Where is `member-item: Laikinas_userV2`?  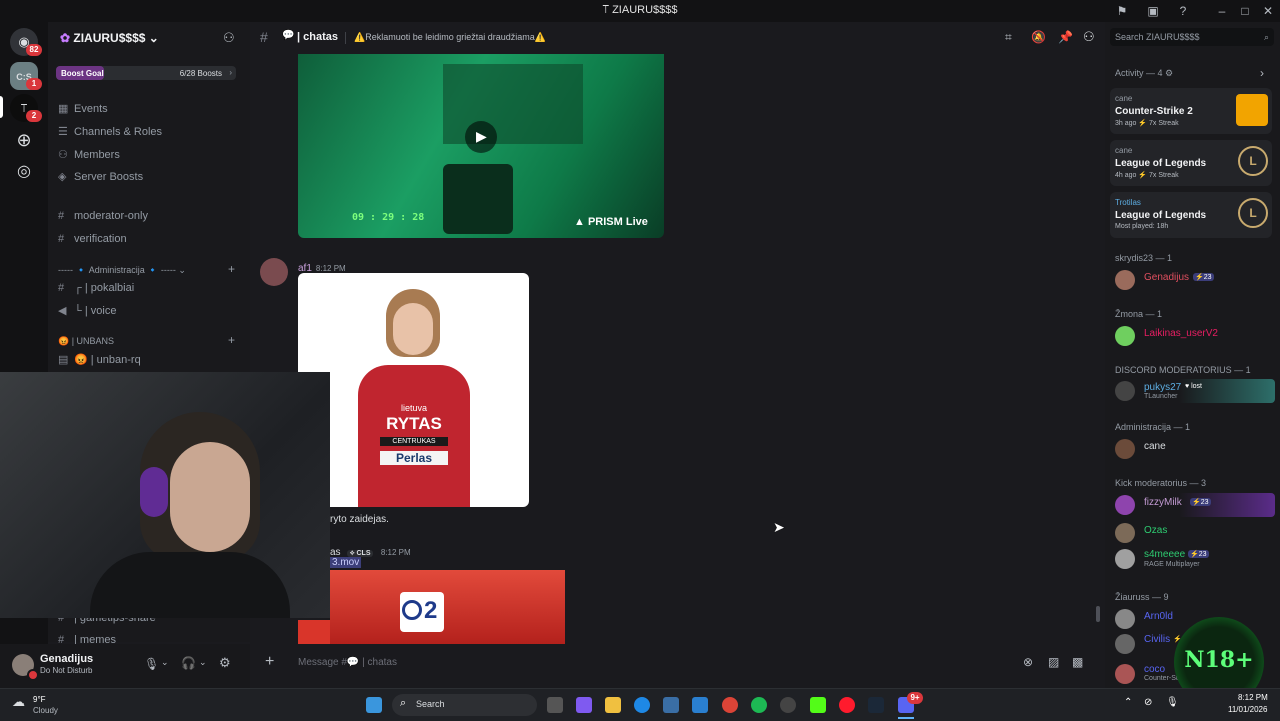 member-item: Laikinas_userV2 is located at coordinates (1195, 336).